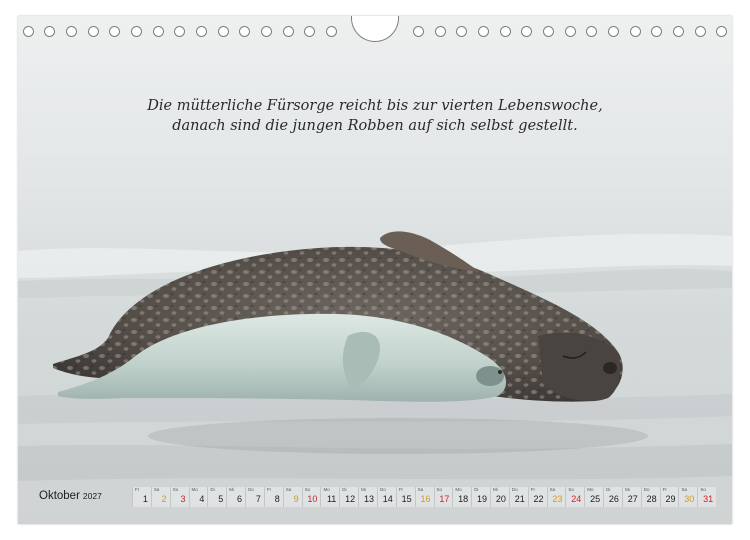 The width and height of the screenshot is (750, 540). I want to click on hanger-cutout, so click(375, 29).